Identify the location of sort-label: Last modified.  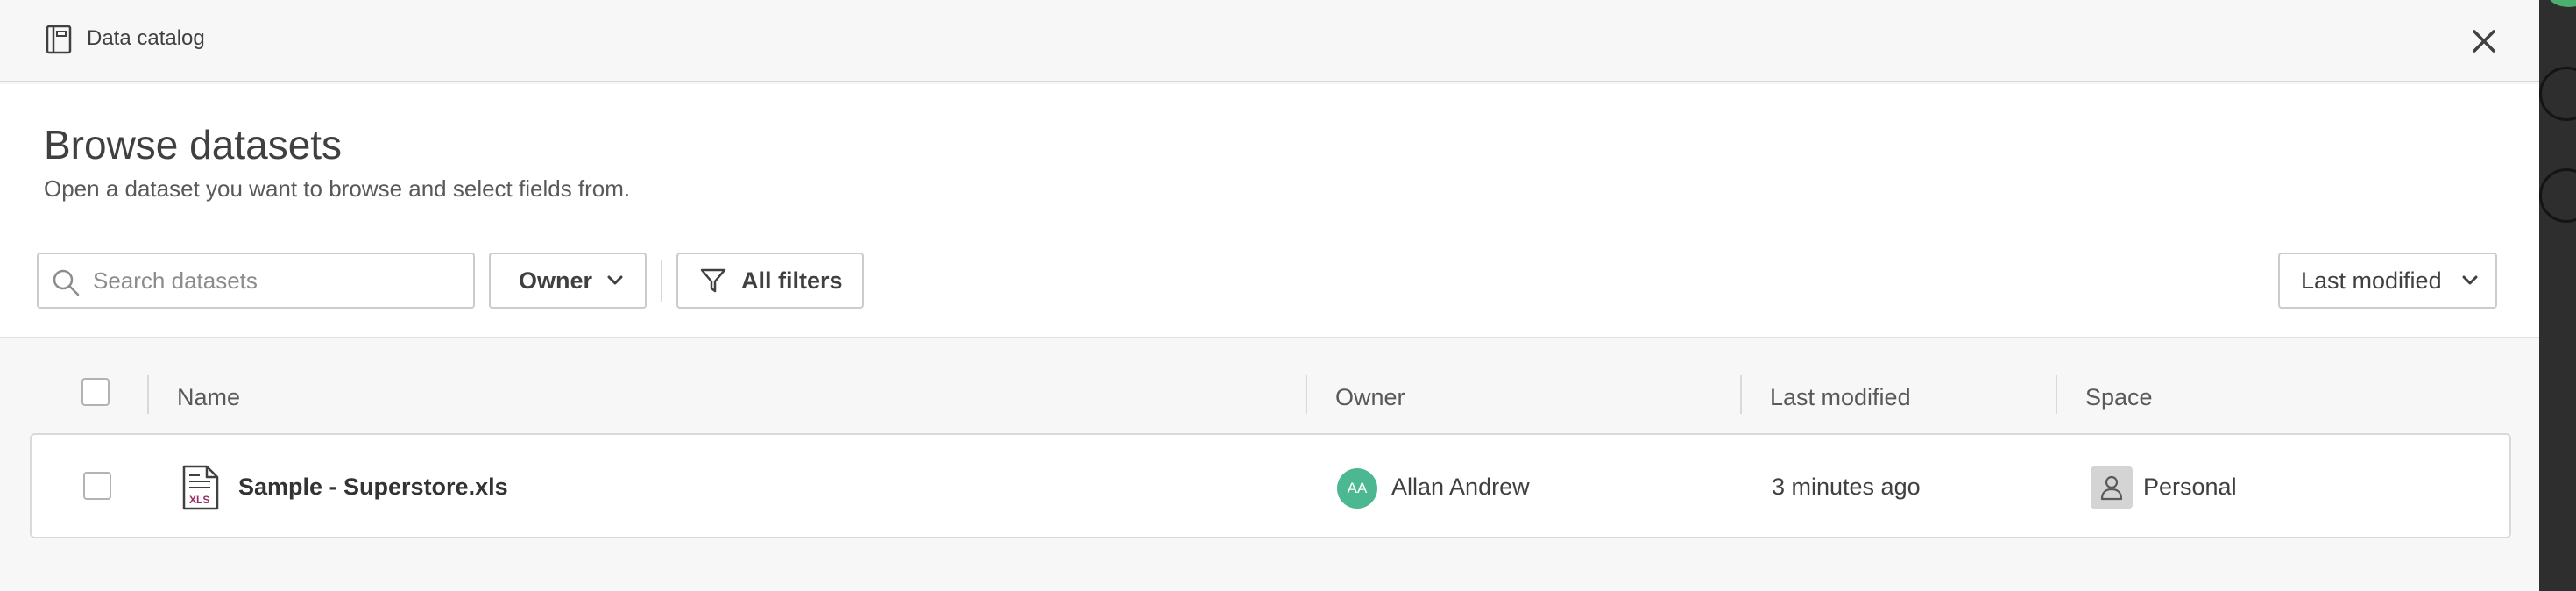
(2371, 280).